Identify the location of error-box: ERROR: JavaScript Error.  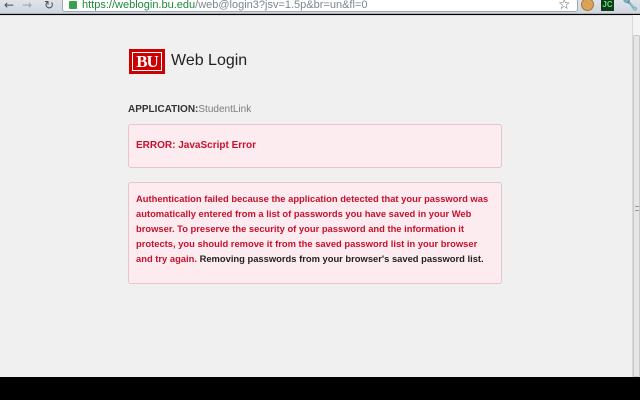
(315, 146).